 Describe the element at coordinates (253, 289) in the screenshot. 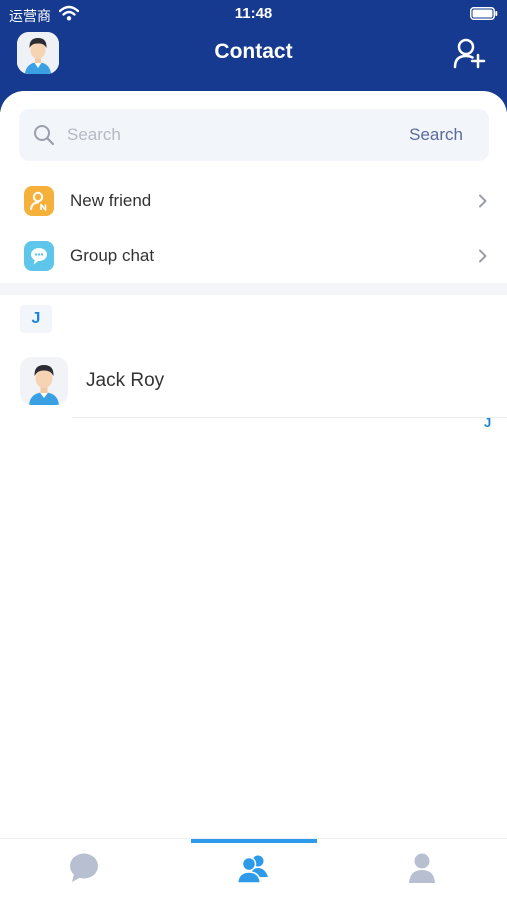

I see `section-divider` at that location.